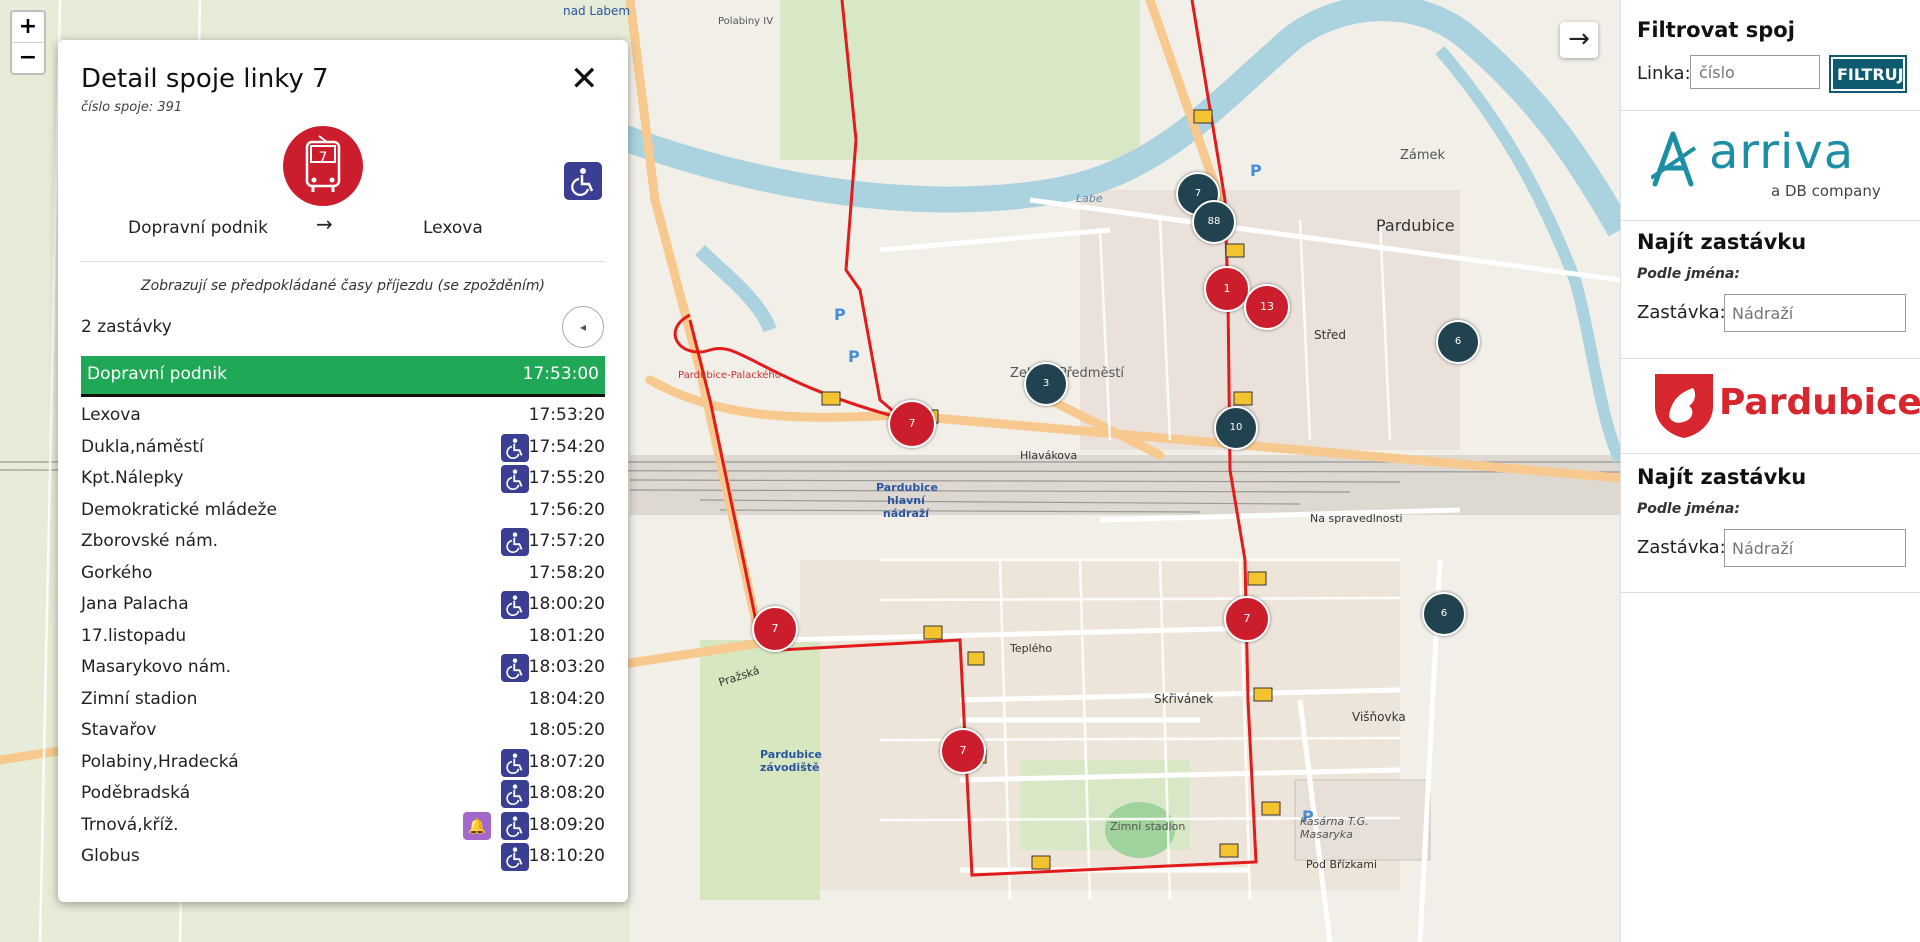 Image resolution: width=1920 pixels, height=942 pixels. Describe the element at coordinates (343, 511) in the screenshot. I see `stop-row: Demokratické mládeže 17:56:20` at that location.